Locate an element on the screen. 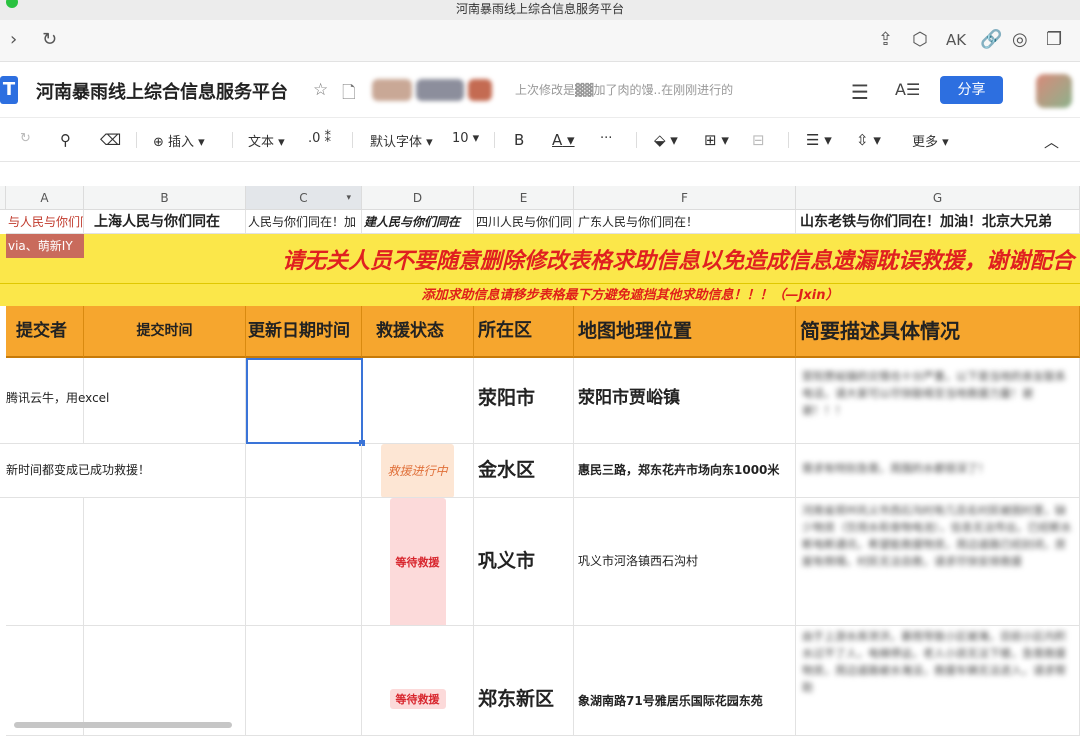 Image resolution: width=1080 pixels, height=736 pixels. redo-icon: ↻ is located at coordinates (25, 138).